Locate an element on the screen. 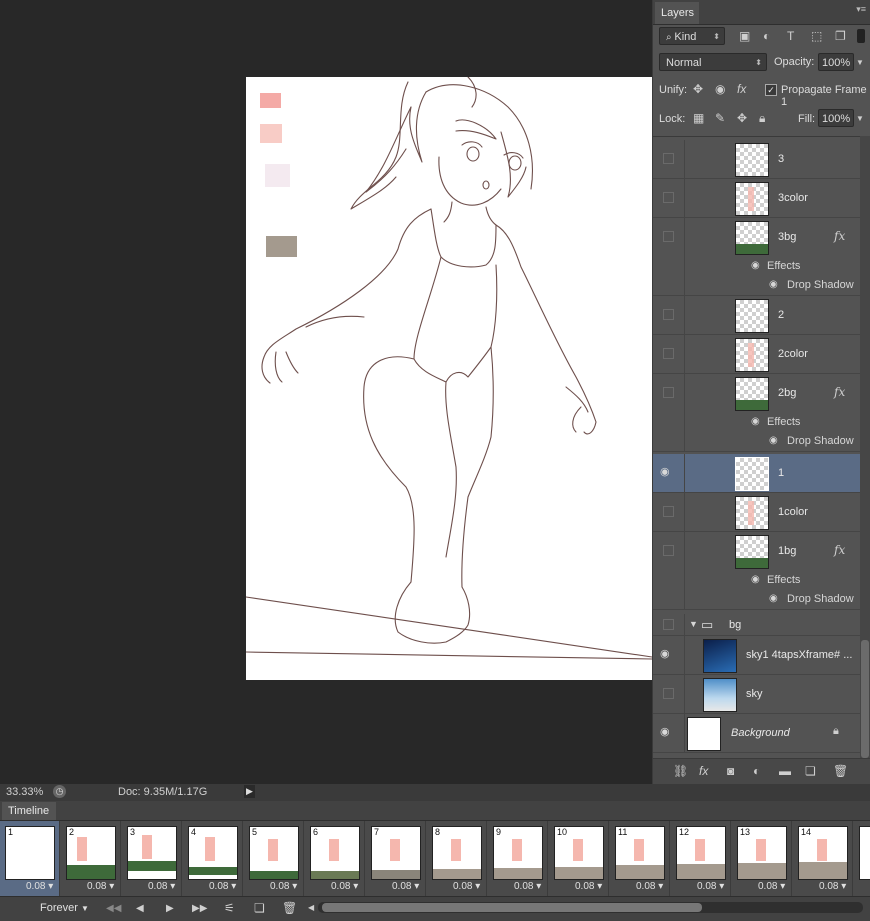 This screenshot has width=870, height=921. new-layer-icon: ❏ is located at coordinates (810, 771).